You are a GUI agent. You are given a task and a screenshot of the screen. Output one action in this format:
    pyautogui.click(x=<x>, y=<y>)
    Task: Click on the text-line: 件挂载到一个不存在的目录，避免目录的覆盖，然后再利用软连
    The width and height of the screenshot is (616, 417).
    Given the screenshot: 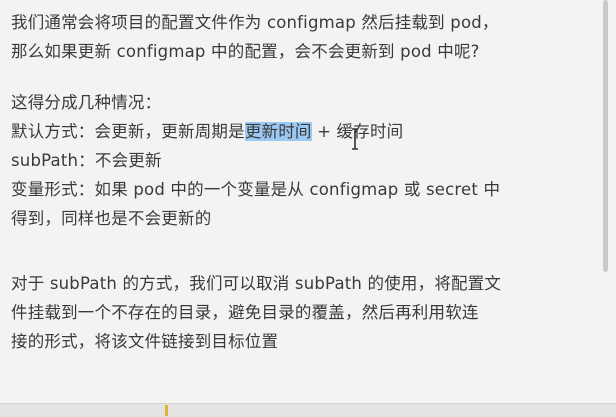 What is the action you would take?
    pyautogui.click(x=245, y=312)
    